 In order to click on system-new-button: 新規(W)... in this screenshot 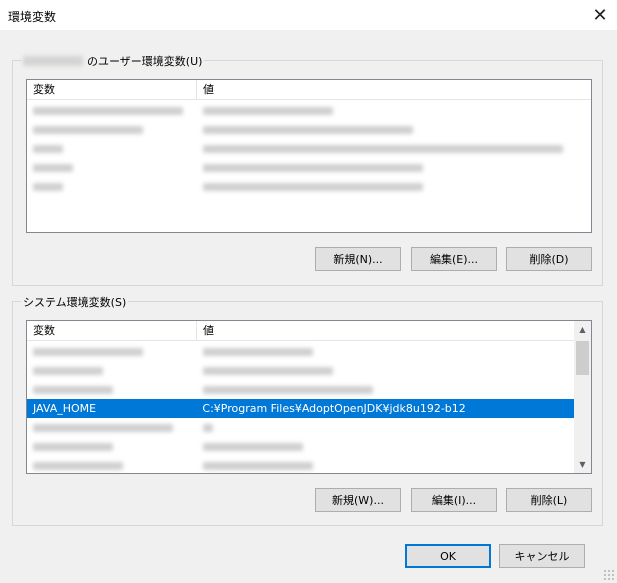, I will do `click(358, 500)`.